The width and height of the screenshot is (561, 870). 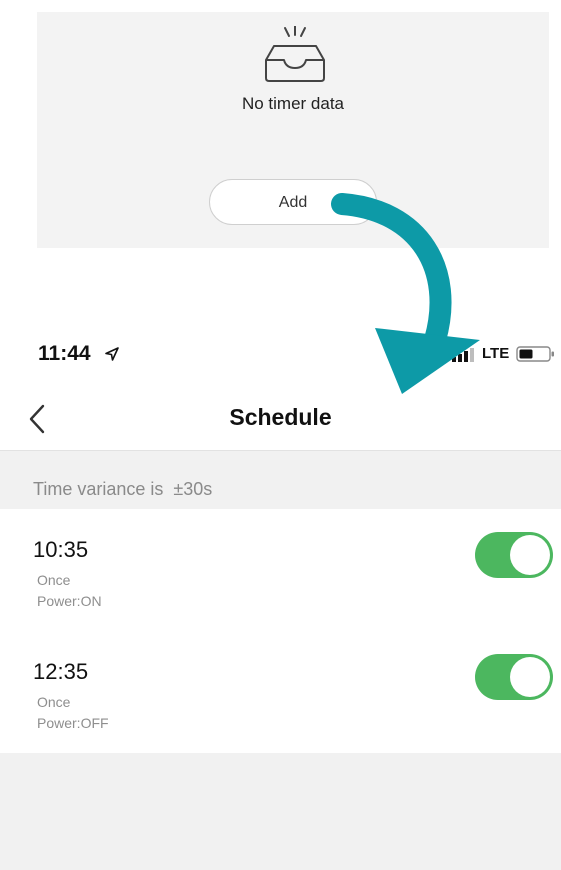 What do you see at coordinates (61, 549) in the screenshot?
I see `schedule-time: 10:35` at bounding box center [61, 549].